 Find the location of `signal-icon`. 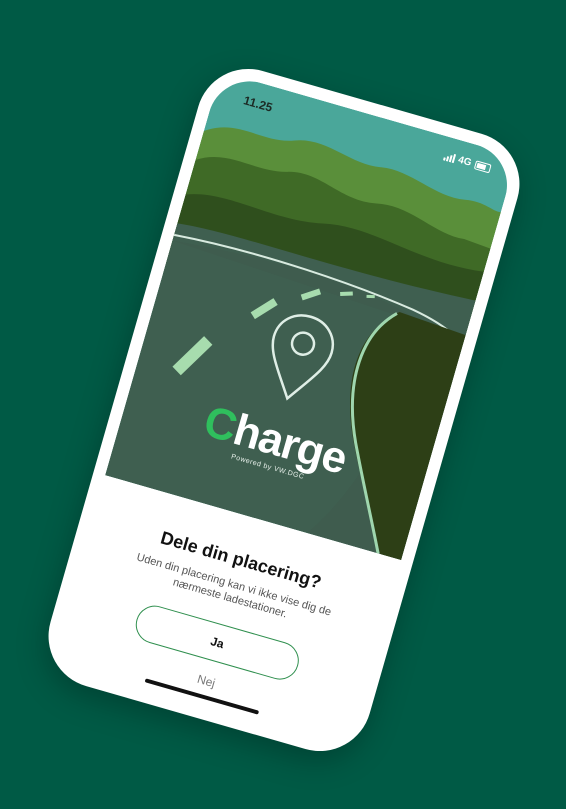

signal-icon is located at coordinates (449, 157).